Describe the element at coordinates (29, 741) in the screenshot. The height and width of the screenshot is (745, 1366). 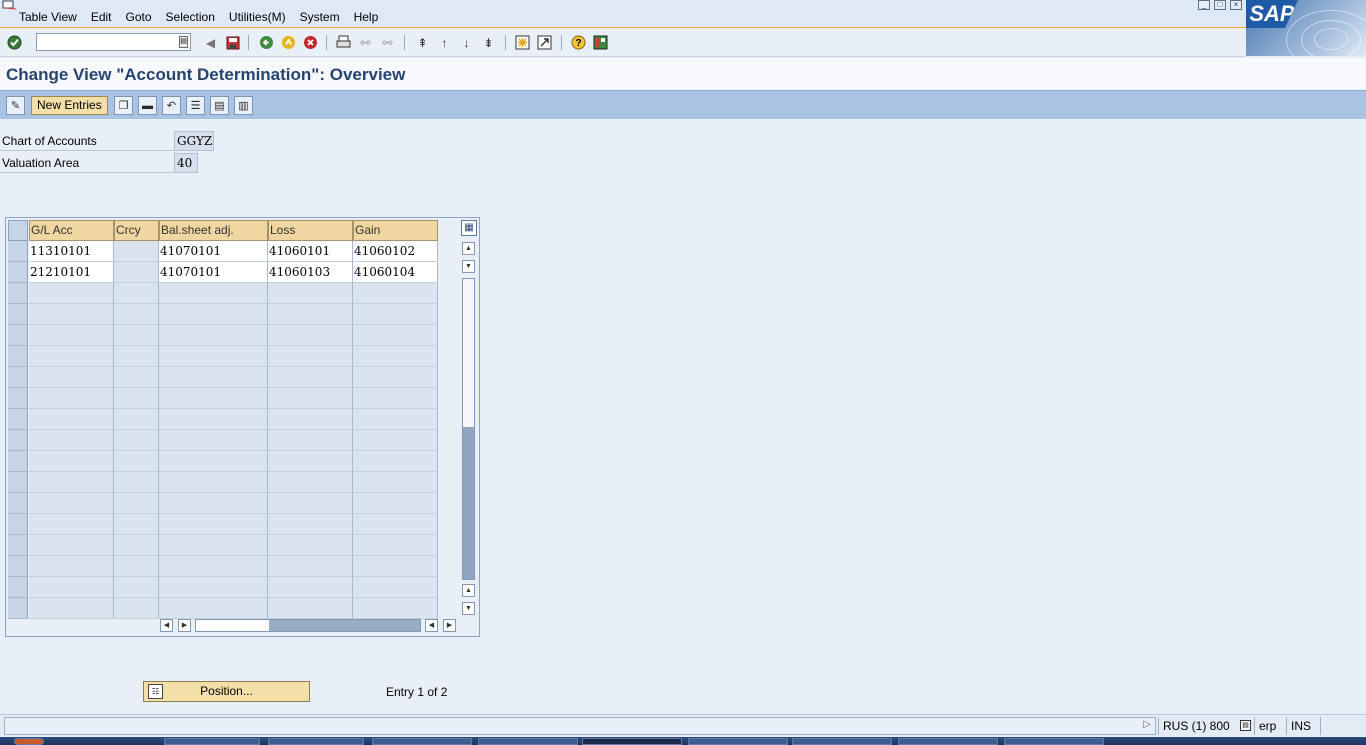
I see `start-button` at that location.